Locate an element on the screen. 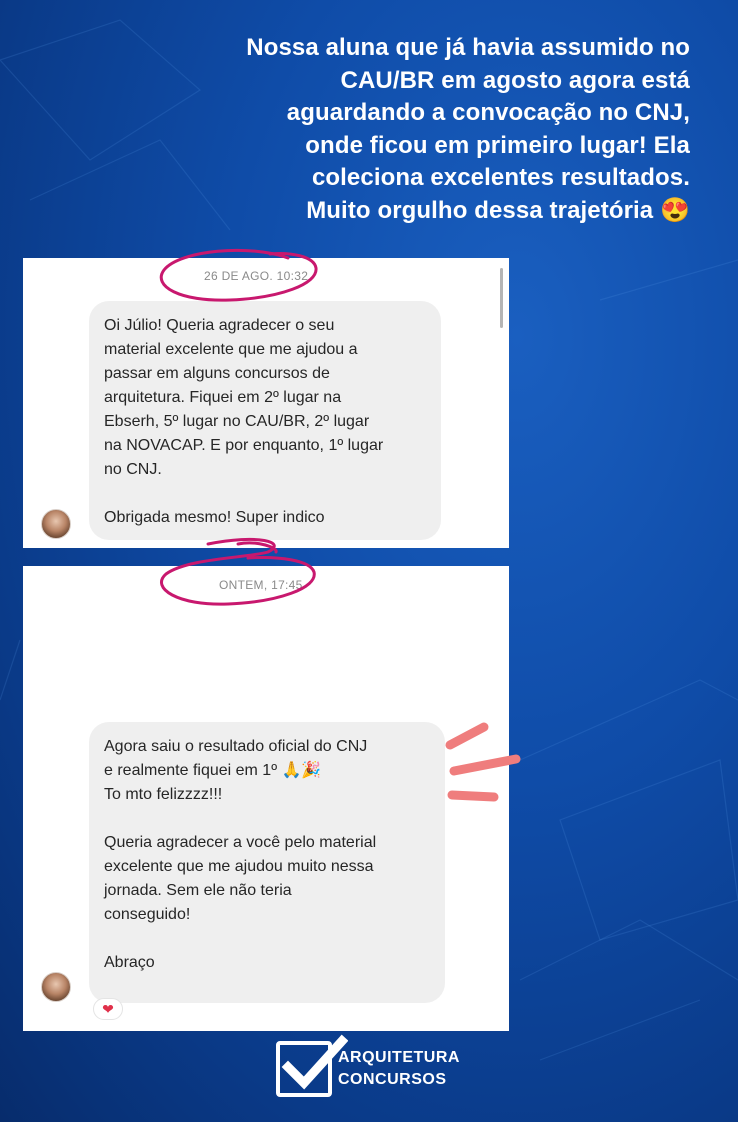 The image size is (738, 1122). heart-reaction-icon: ❤ is located at coordinates (108, 1009).